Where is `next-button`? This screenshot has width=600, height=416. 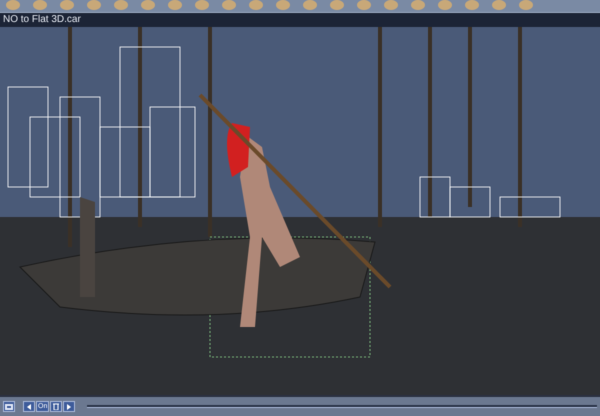 next-button is located at coordinates (69, 406).